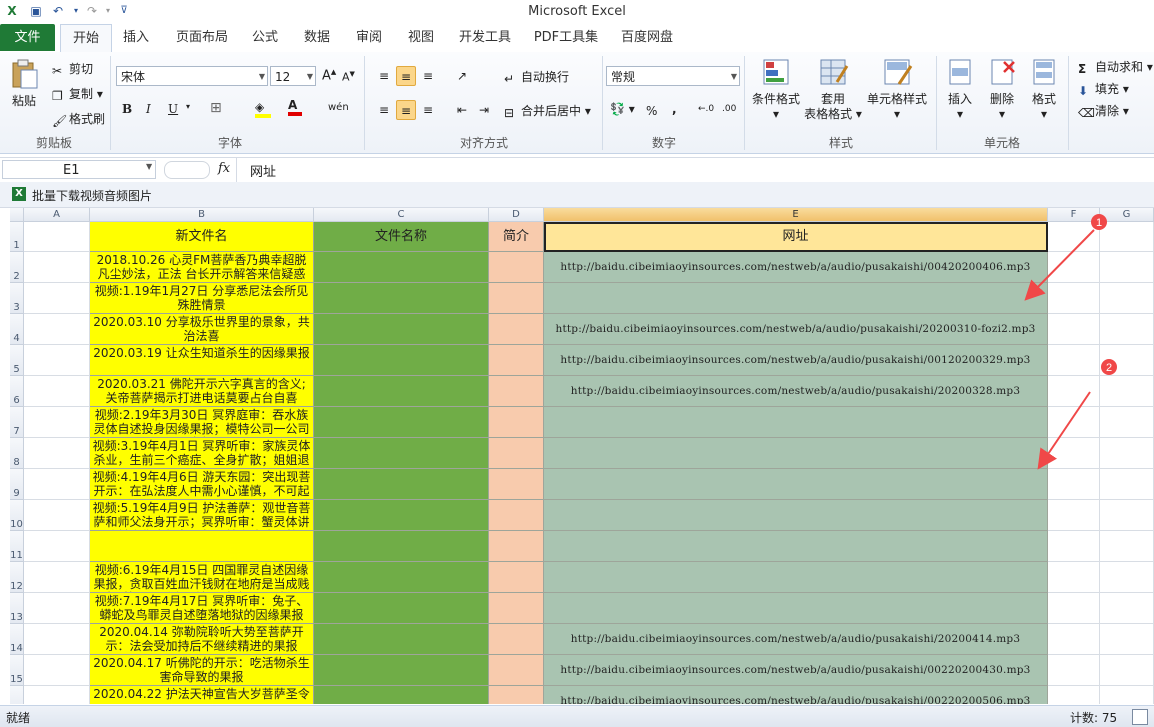 The width and height of the screenshot is (1154, 727). I want to click on row-header: 10, so click(17, 515).